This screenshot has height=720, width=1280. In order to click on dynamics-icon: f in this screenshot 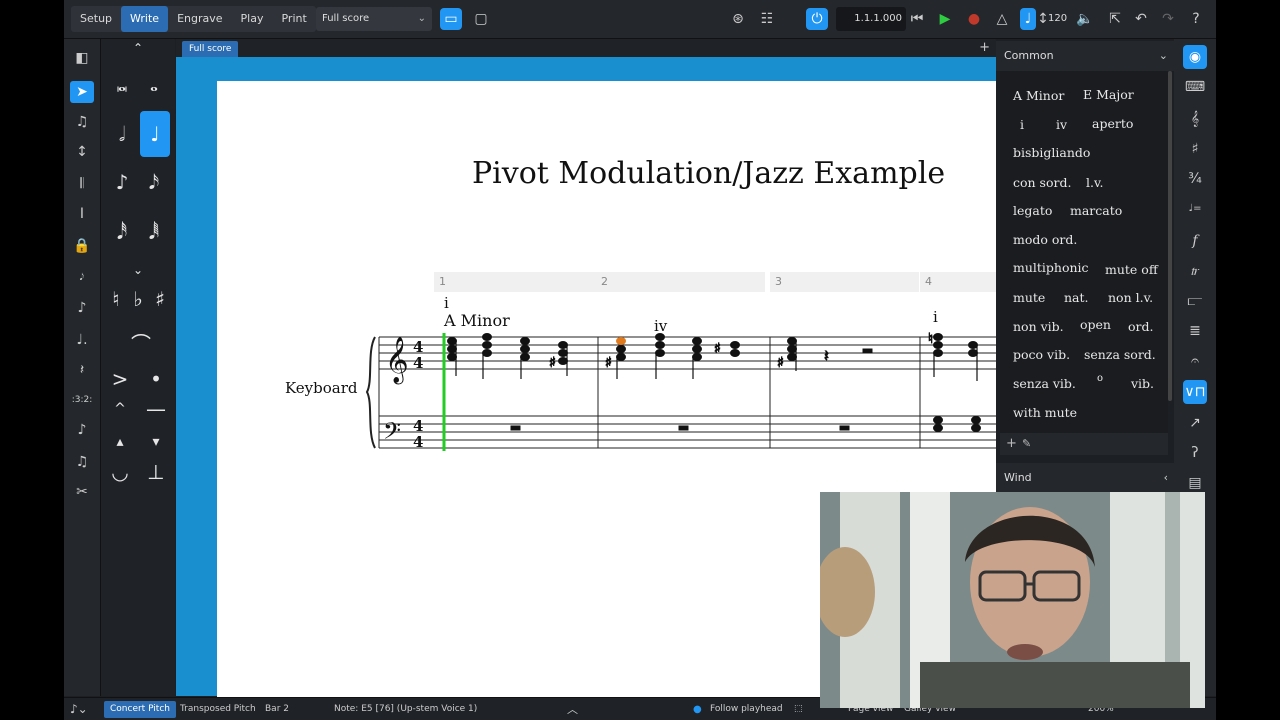, I will do `click(1195, 241)`.